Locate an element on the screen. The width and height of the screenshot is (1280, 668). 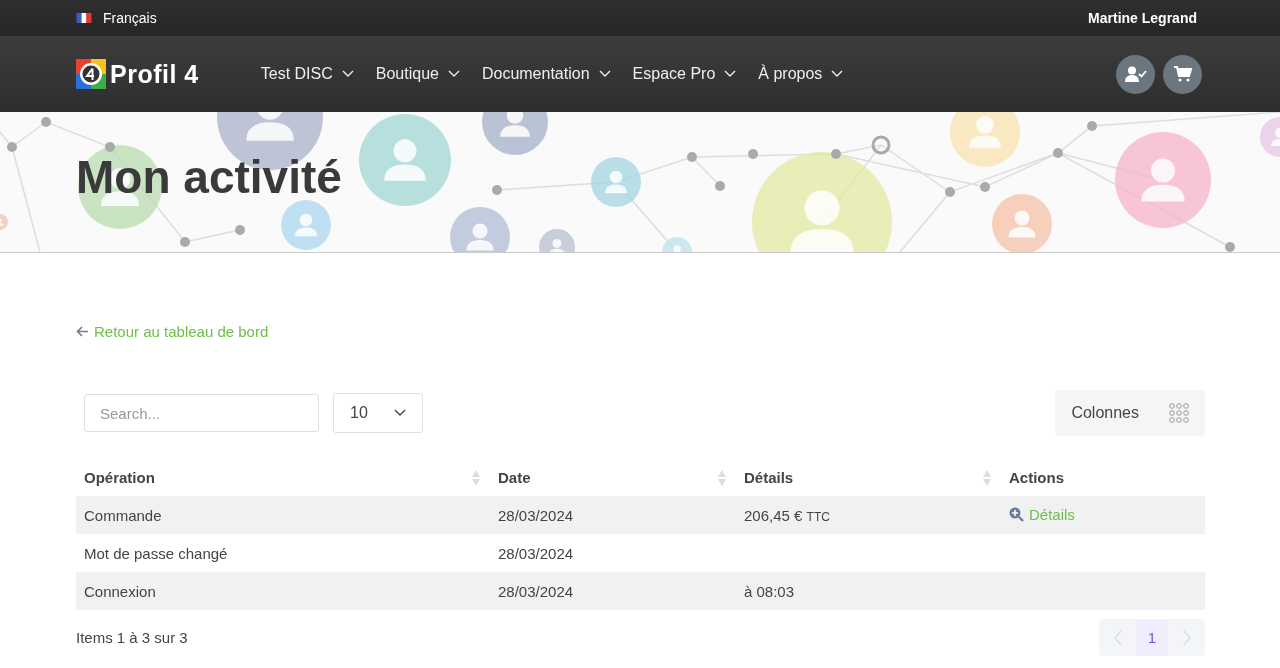
cart-button is located at coordinates (1182, 74).